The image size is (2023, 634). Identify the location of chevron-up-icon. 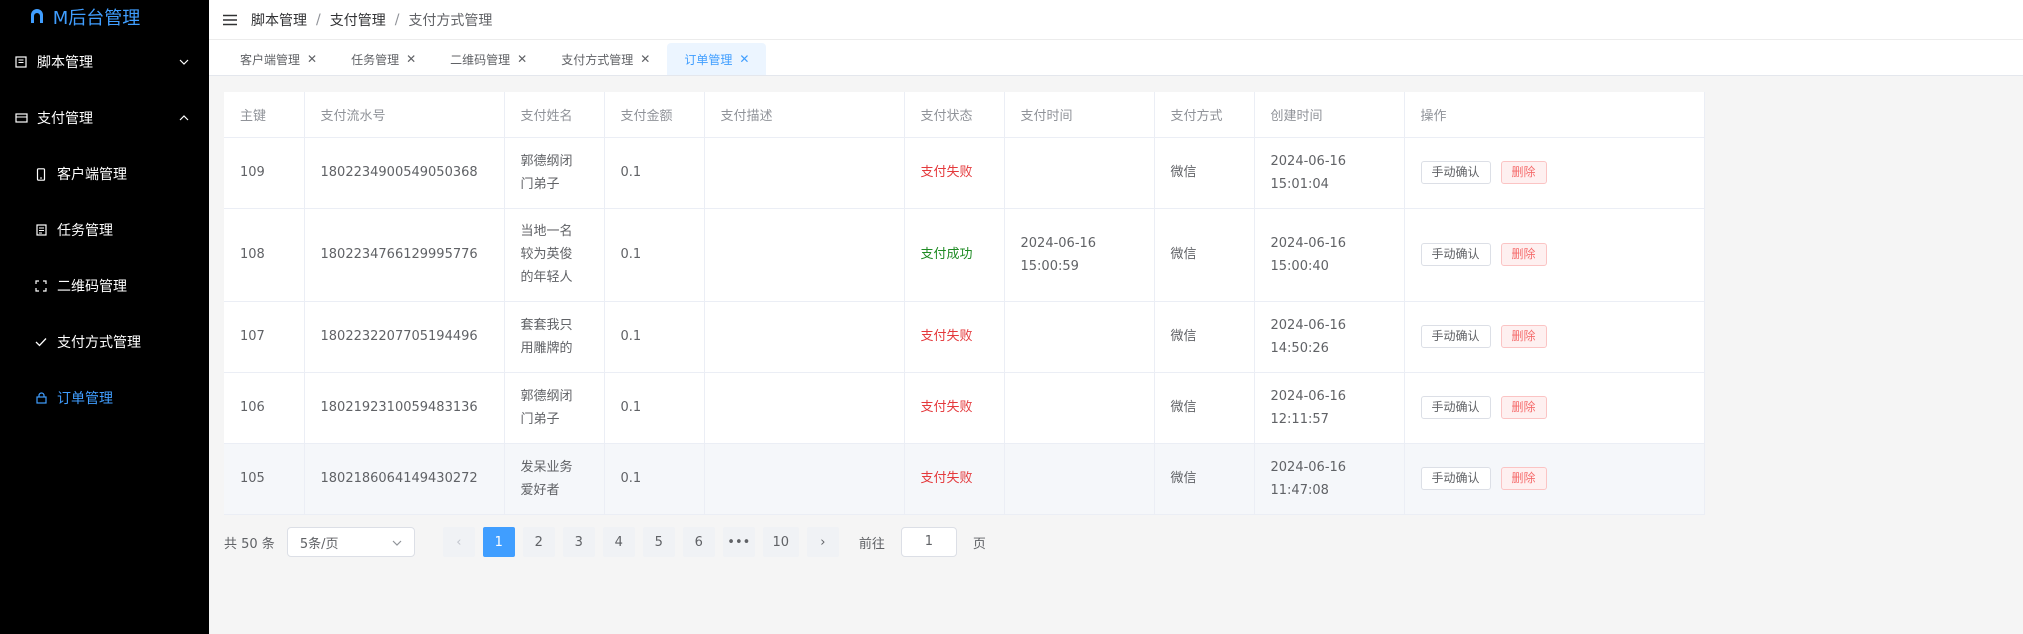
(184, 118).